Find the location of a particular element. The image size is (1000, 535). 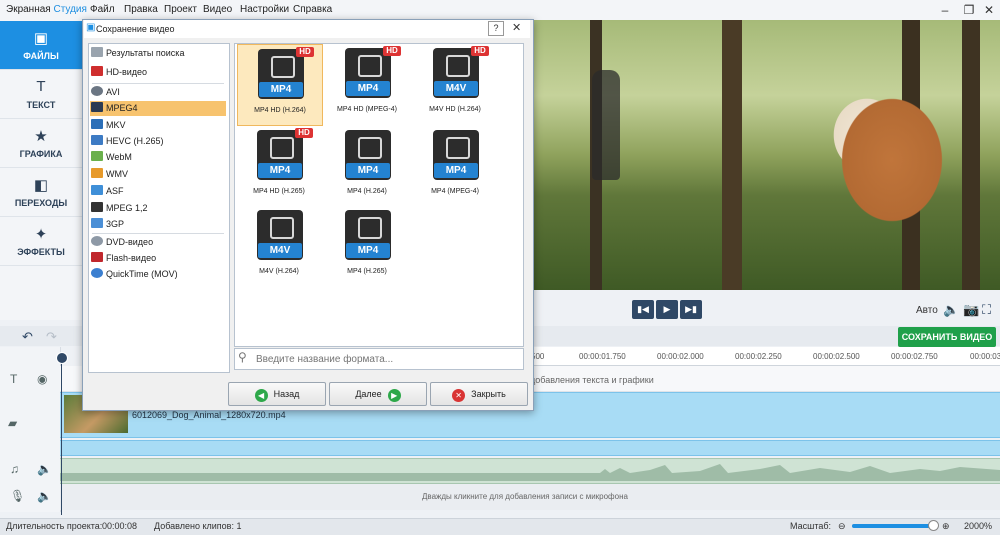

video-track-lower is located at coordinates (530, 448).